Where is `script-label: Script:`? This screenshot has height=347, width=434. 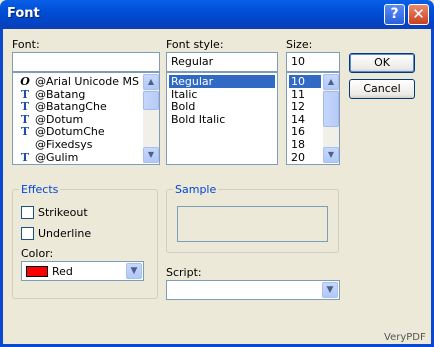 script-label: Script: is located at coordinates (184, 272).